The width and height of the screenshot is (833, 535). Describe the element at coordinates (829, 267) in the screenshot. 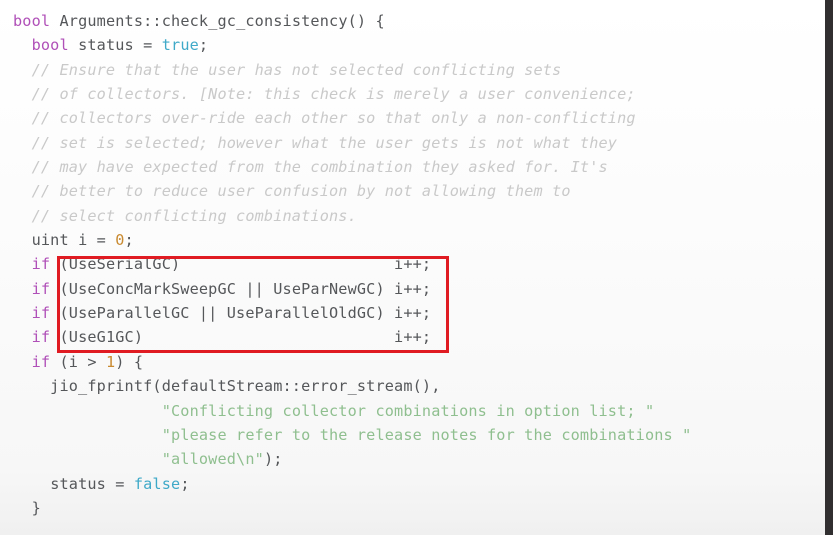

I see `right-edge-band` at that location.